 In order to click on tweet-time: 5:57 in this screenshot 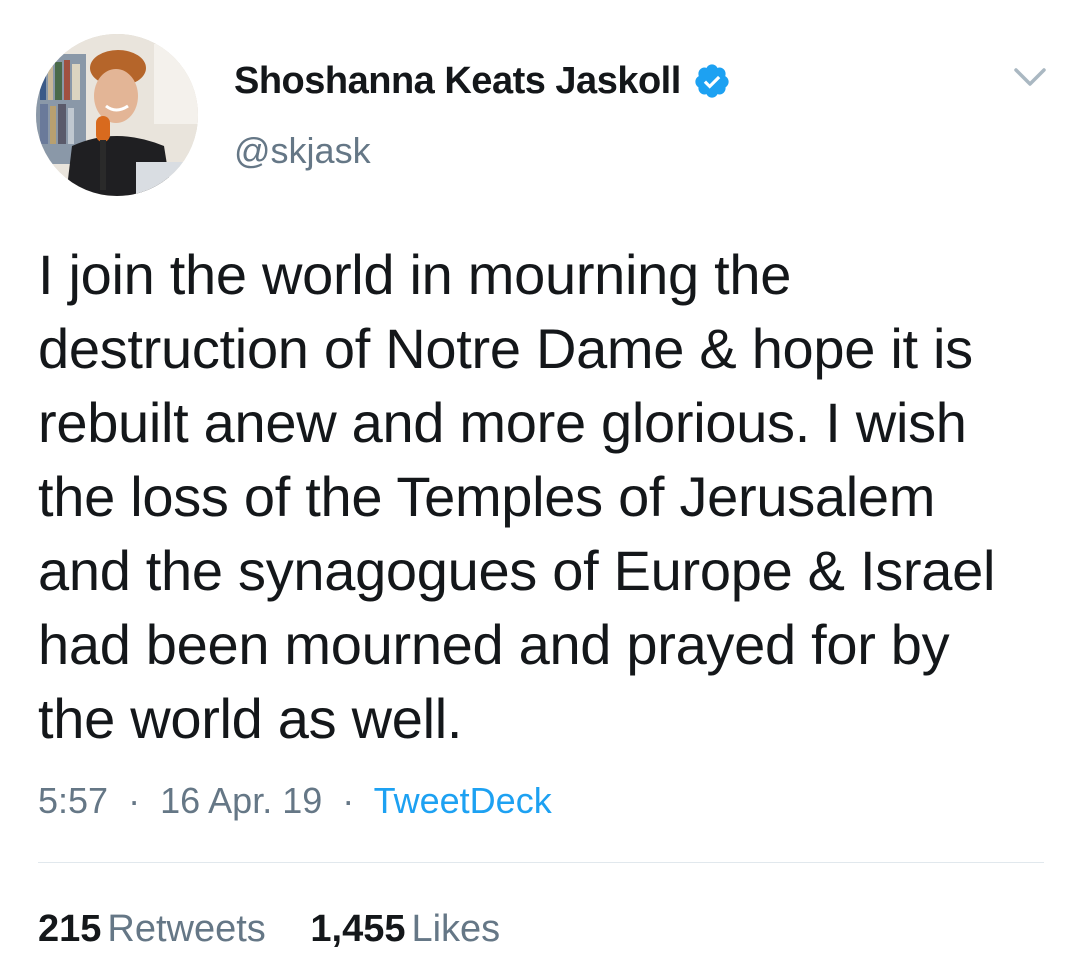, I will do `click(73, 800)`.